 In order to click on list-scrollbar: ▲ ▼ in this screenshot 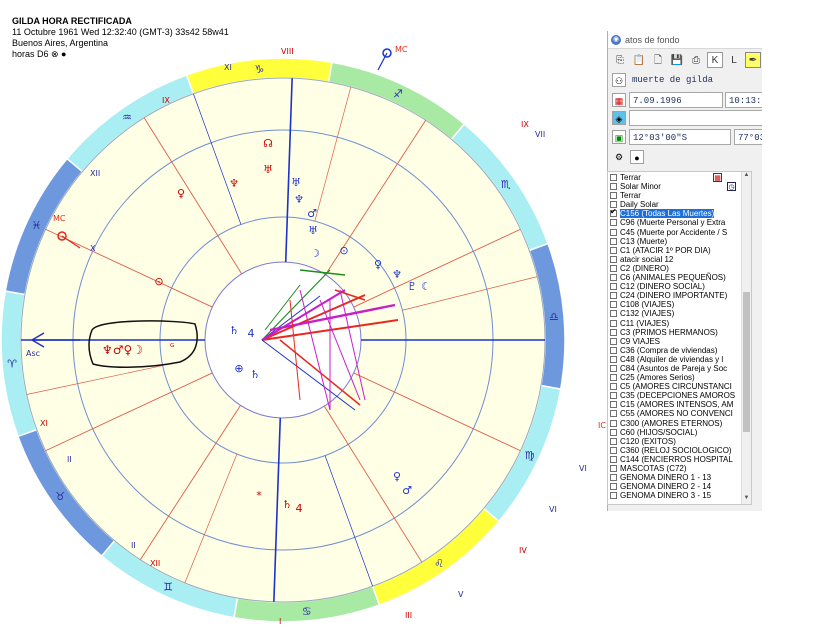, I will do `click(746, 338)`.